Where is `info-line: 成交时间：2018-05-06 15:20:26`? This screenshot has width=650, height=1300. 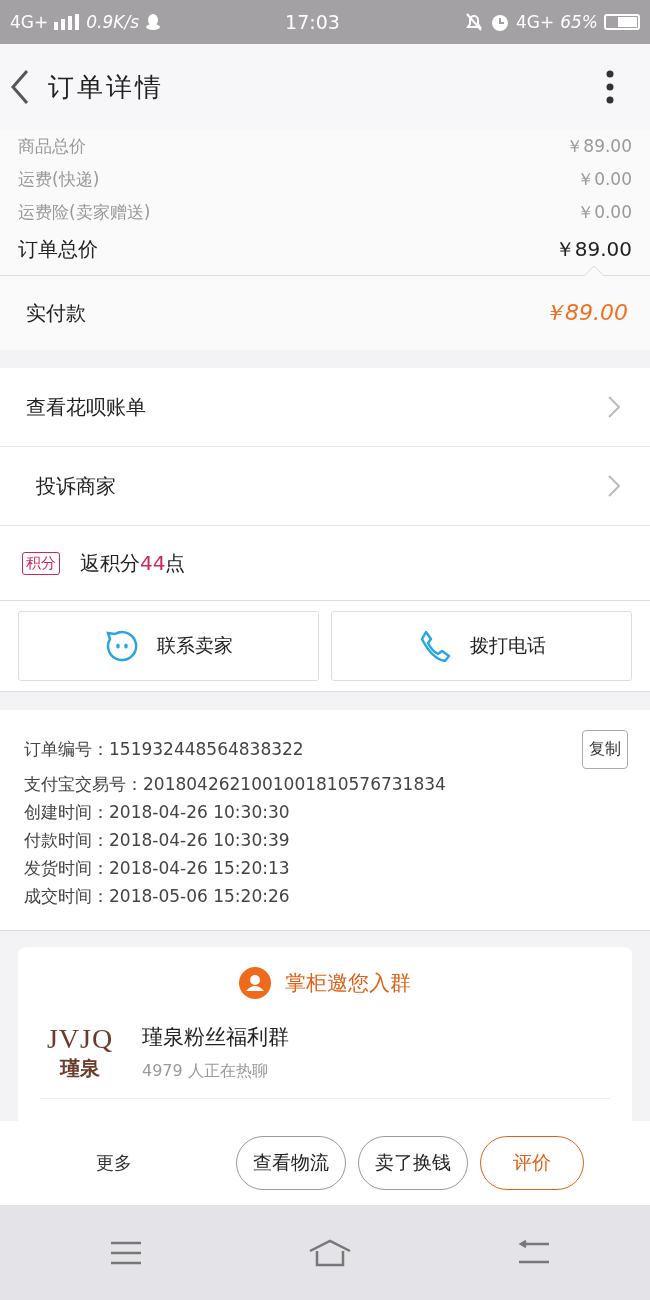
info-line: 成交时间：2018-05-06 15:20:26 is located at coordinates (157, 896).